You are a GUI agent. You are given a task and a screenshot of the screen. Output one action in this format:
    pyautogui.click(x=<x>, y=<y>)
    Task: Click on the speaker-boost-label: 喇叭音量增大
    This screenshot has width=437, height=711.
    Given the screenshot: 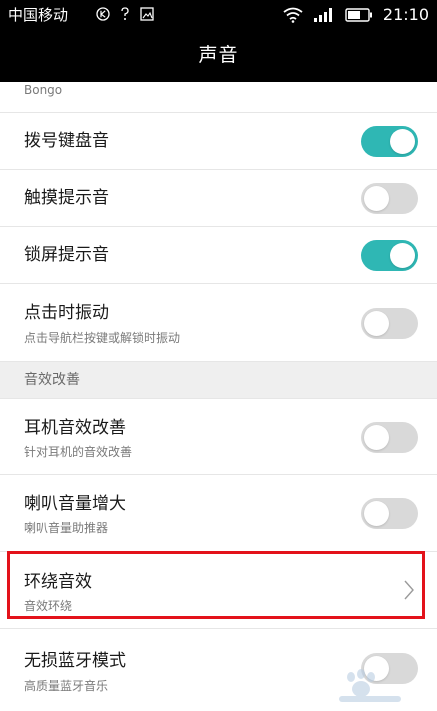 What is the action you would take?
    pyautogui.click(x=75, y=504)
    